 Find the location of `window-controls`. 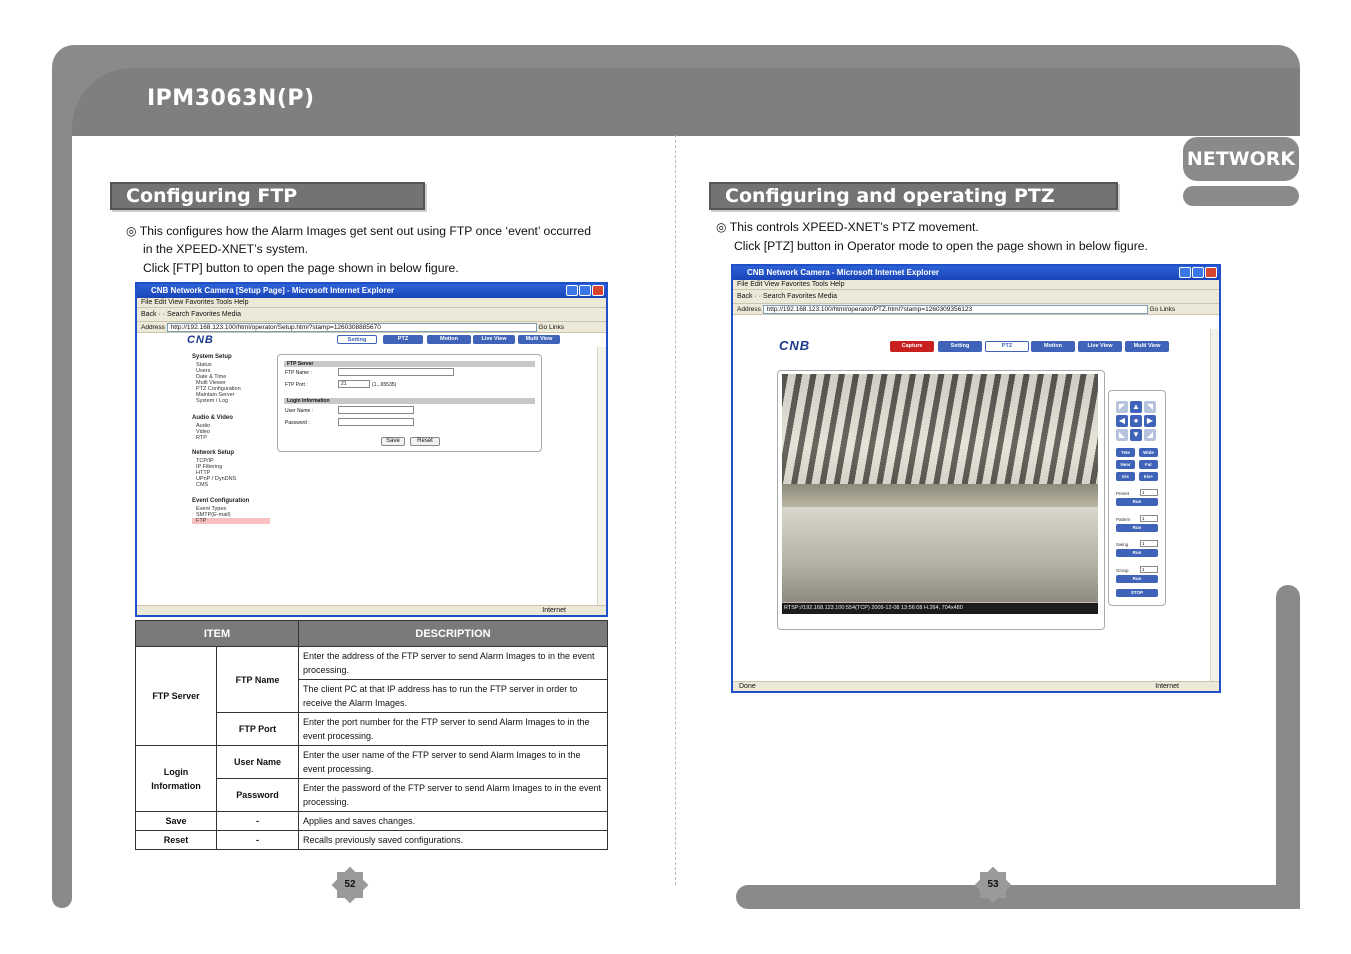

window-controls is located at coordinates (585, 290).